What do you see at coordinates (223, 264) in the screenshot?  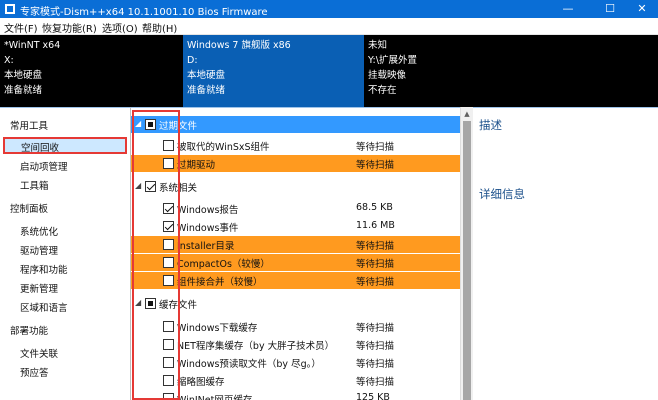 I see `item-label: CompactOs（较慢）` at bounding box center [223, 264].